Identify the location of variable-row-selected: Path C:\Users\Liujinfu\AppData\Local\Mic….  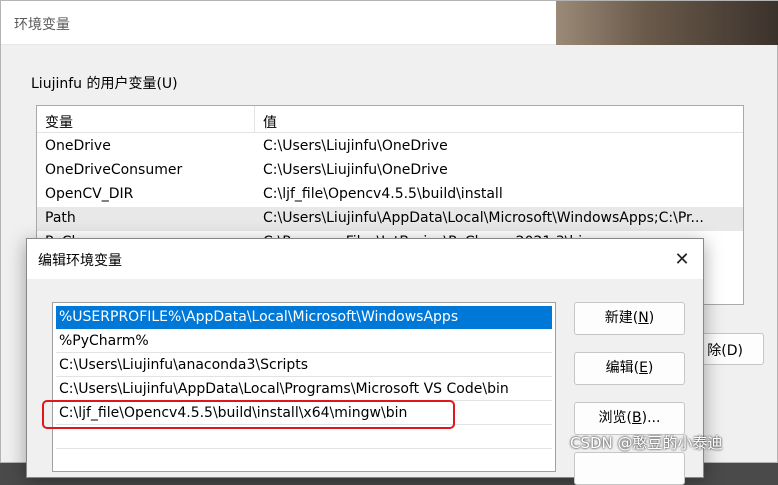
(390, 219).